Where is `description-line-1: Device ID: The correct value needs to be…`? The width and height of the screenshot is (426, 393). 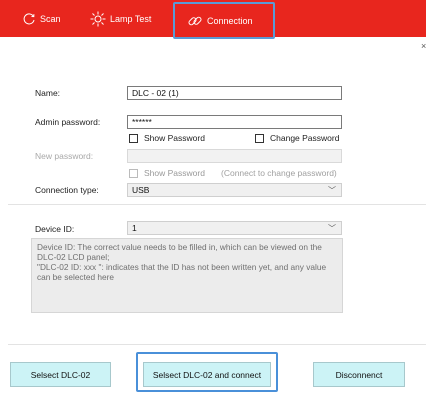
description-line-1: Device ID: The correct value needs to be… is located at coordinates (179, 252).